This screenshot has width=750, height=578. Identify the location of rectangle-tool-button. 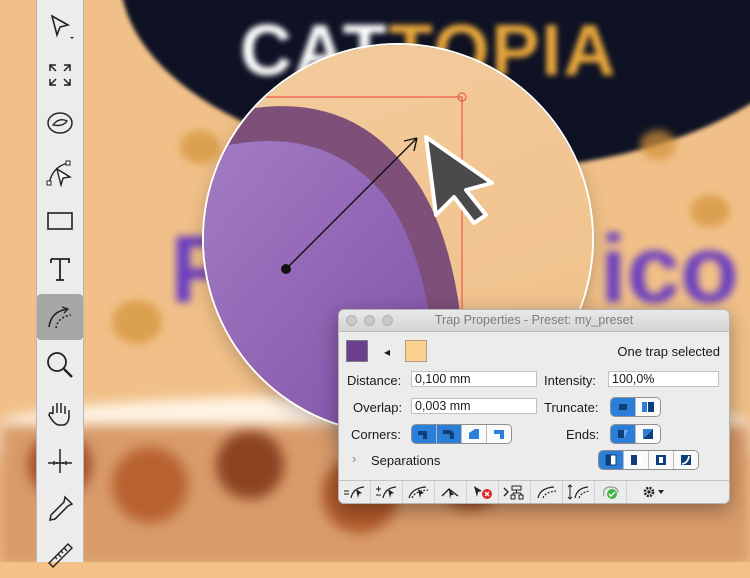
(60, 221).